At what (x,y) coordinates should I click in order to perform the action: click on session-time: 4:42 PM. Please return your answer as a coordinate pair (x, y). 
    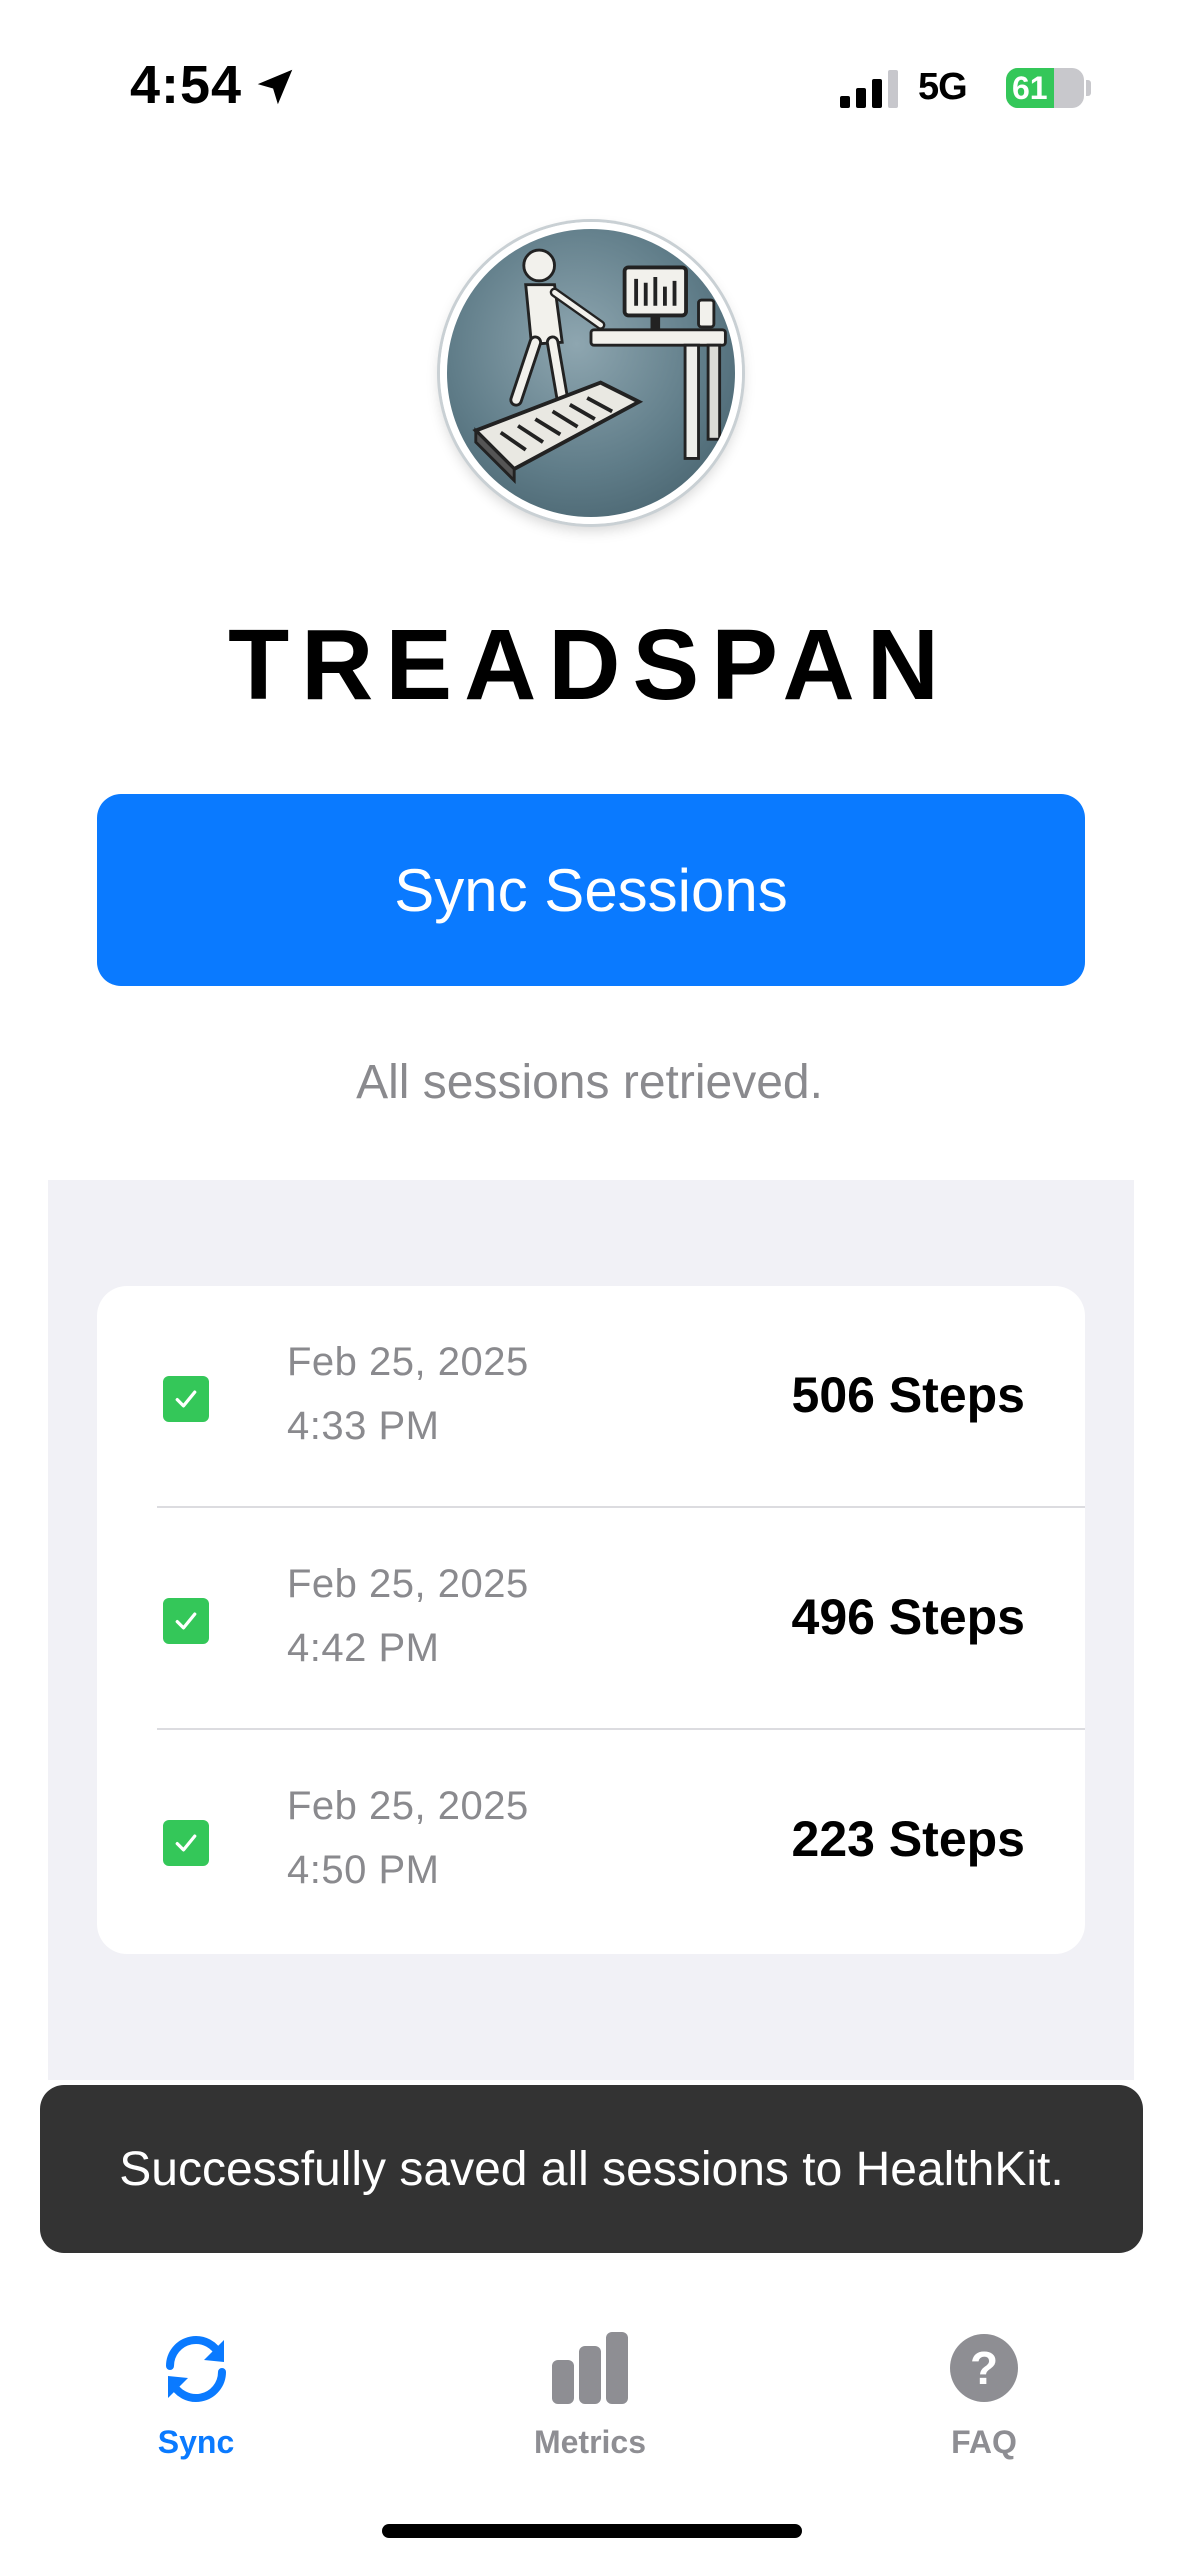
    Looking at the image, I should click on (363, 1648).